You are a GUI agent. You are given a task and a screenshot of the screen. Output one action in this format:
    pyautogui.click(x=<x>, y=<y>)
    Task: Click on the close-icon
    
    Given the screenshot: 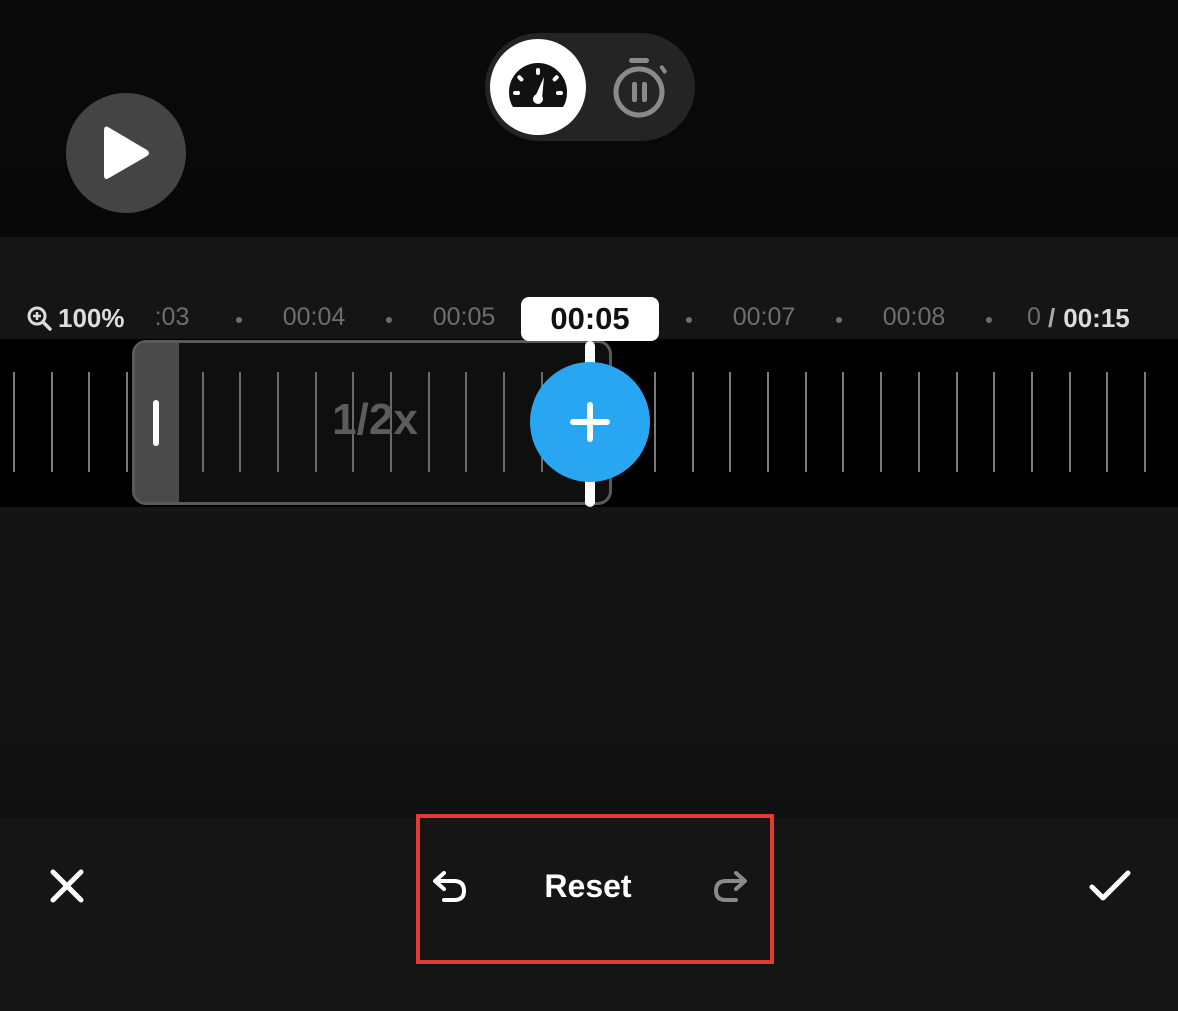 What is the action you would take?
    pyautogui.click(x=67, y=886)
    